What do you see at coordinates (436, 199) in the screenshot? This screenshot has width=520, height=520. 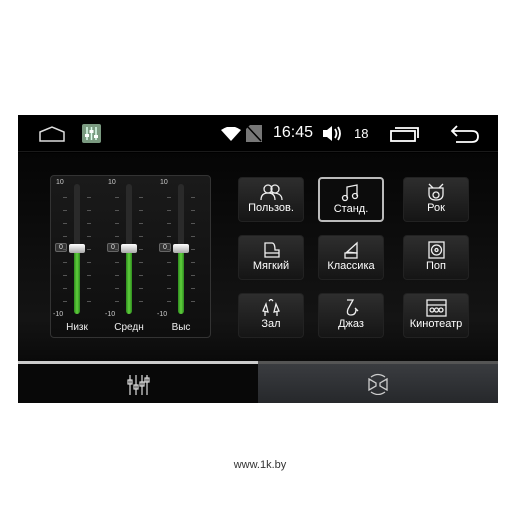 I see `preset-button: Рок` at bounding box center [436, 199].